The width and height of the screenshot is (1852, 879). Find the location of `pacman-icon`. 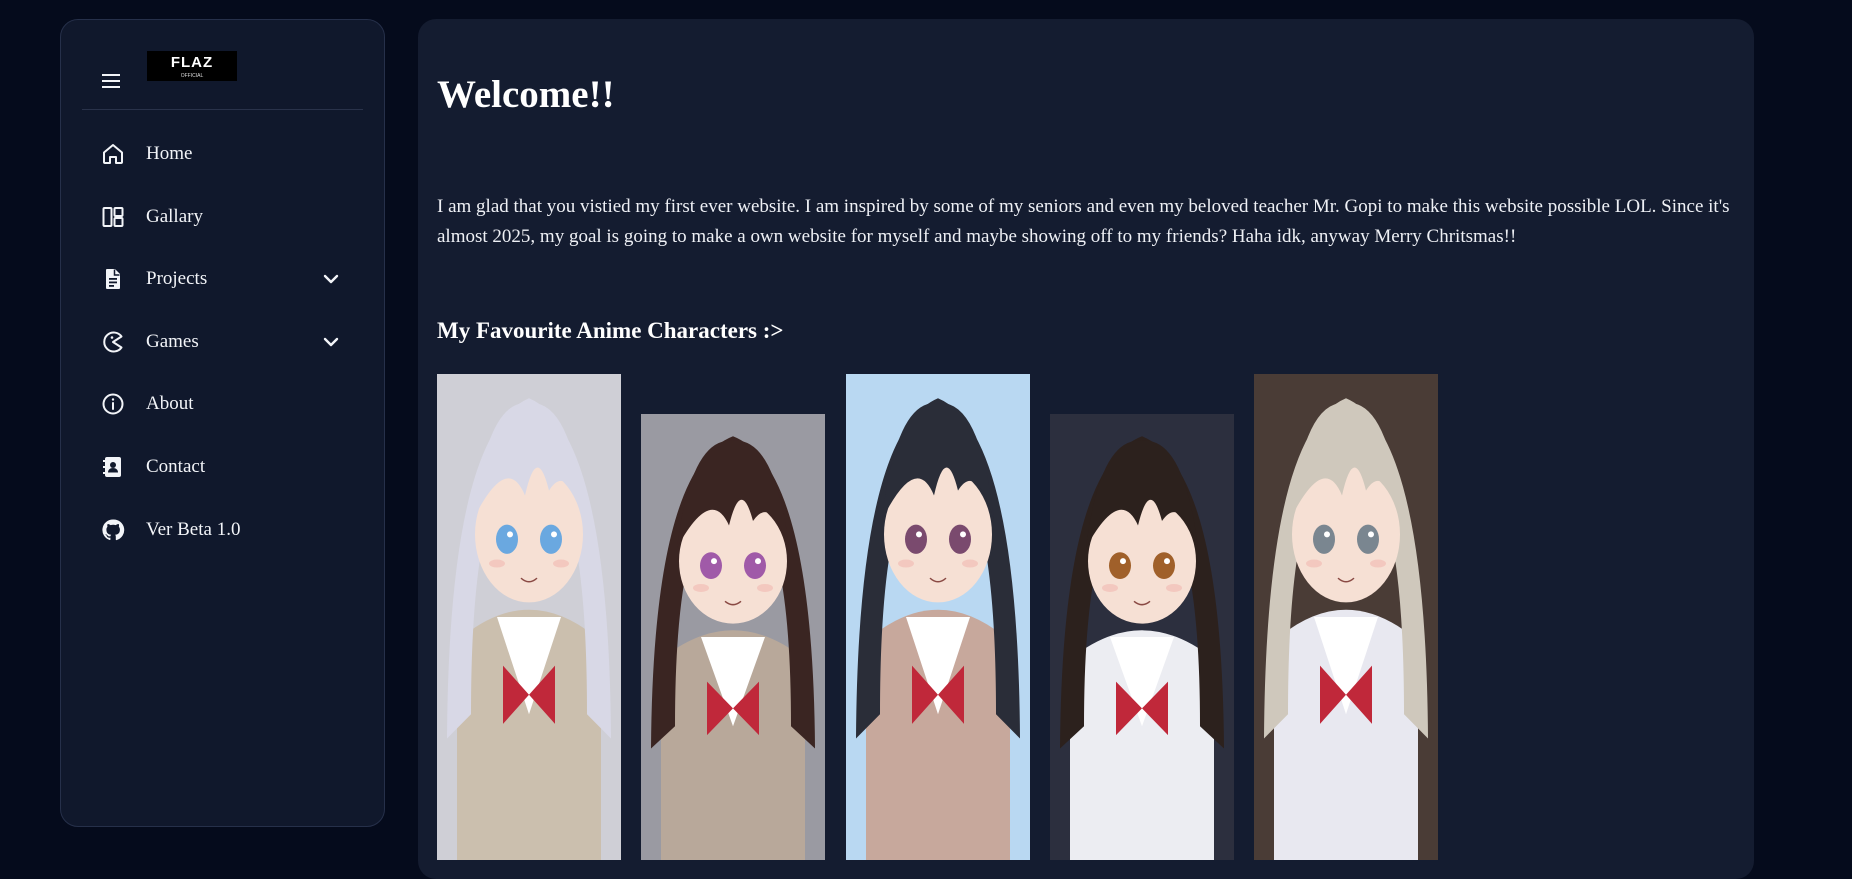

pacman-icon is located at coordinates (113, 342).